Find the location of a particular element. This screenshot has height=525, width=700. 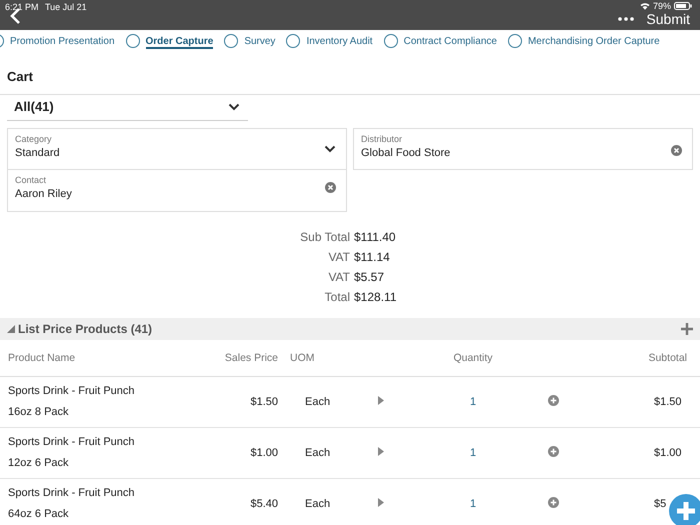

total-label: Sub Total is located at coordinates (324, 237).